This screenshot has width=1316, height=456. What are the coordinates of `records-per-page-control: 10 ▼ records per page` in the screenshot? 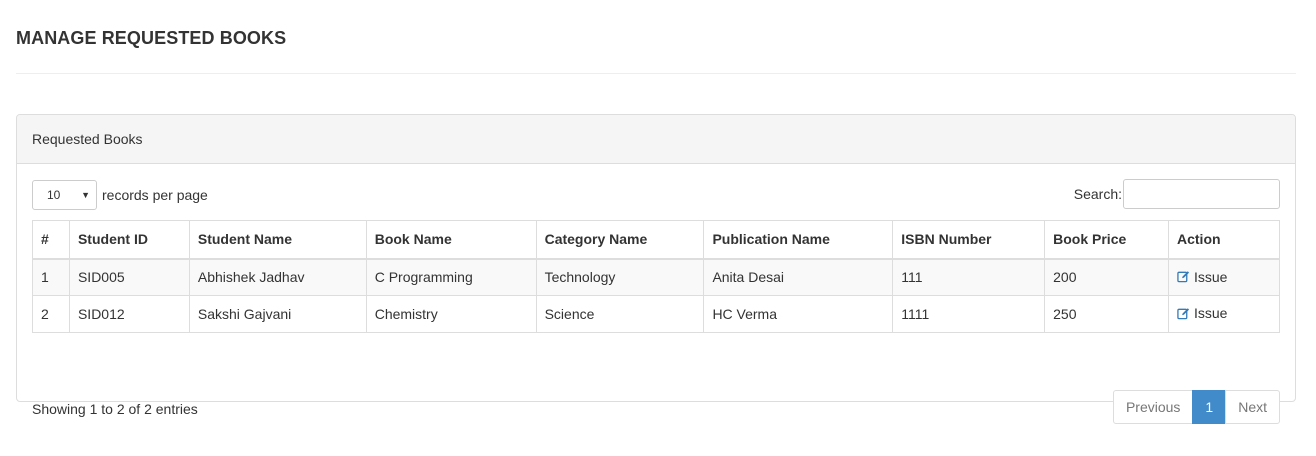 It's located at (120, 195).